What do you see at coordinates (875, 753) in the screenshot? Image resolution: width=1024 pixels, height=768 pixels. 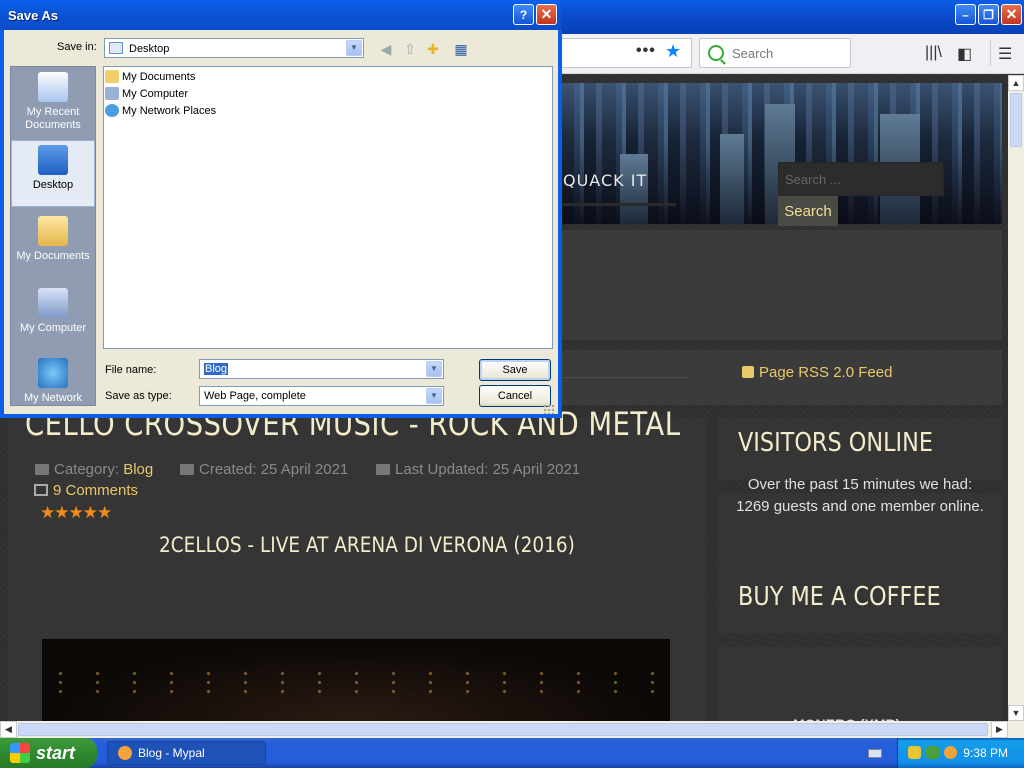 I see `keyboard-icon` at bounding box center [875, 753].